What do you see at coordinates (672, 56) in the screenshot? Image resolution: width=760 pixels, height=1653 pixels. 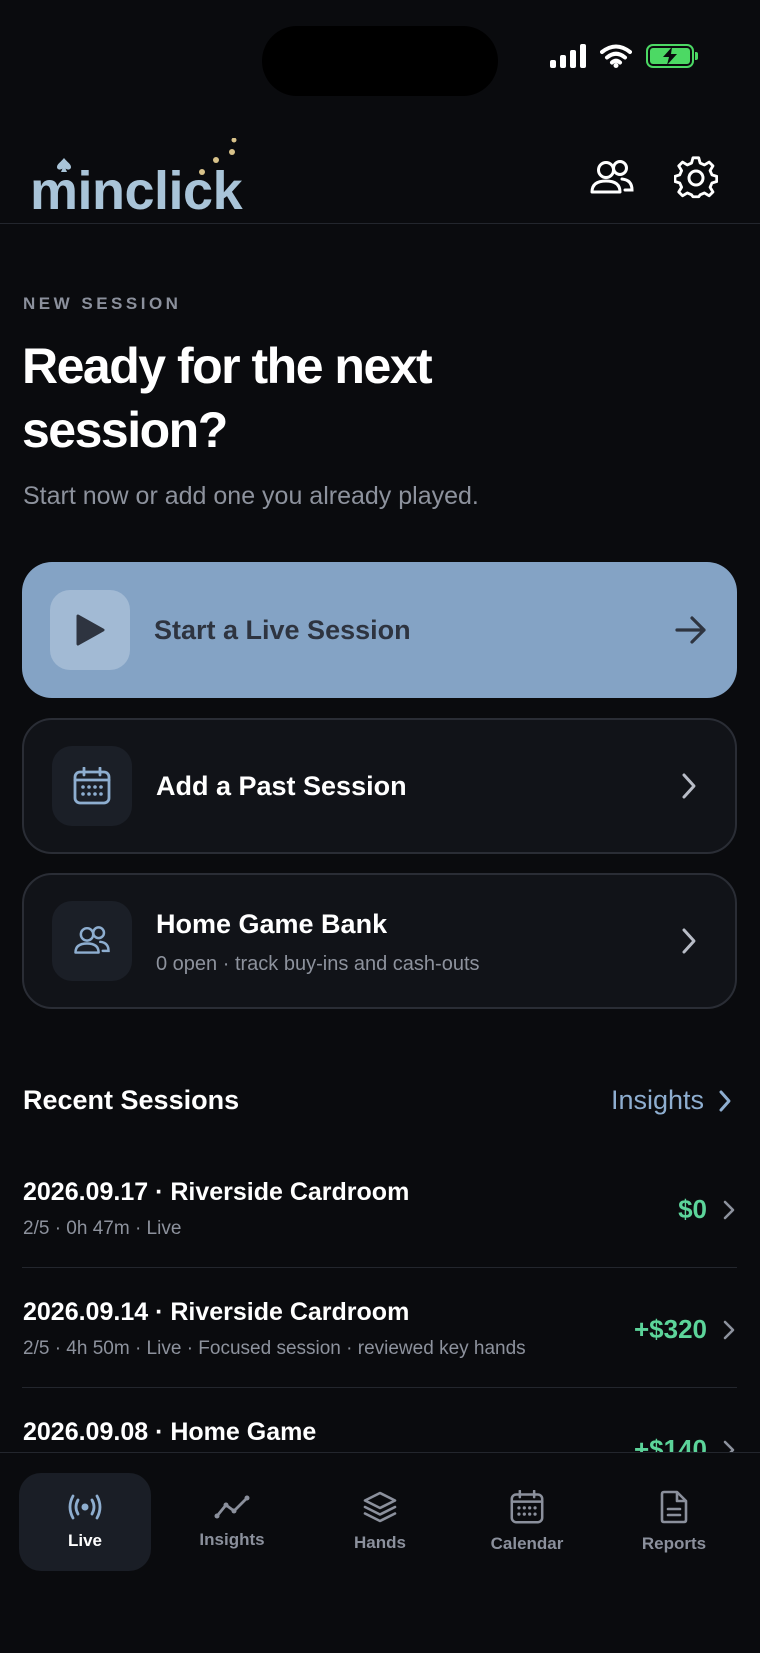 I see `battery-charging-icon` at bounding box center [672, 56].